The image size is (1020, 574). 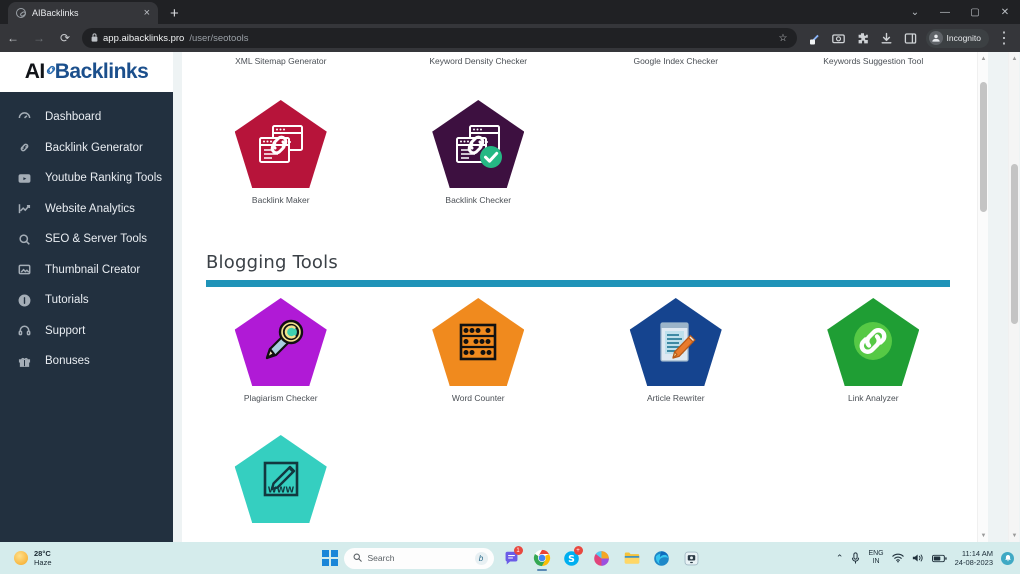 I want to click on page-scroll-down-arrow-icon: ▼, so click(x=1014, y=535).